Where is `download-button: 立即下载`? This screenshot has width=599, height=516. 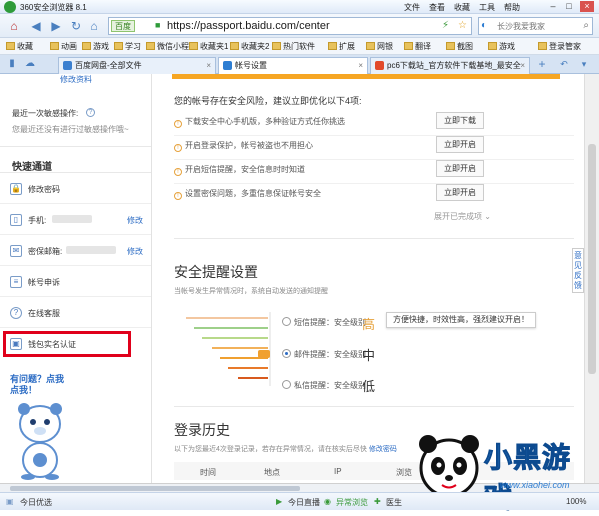 download-button: 立即下载 is located at coordinates (460, 120).